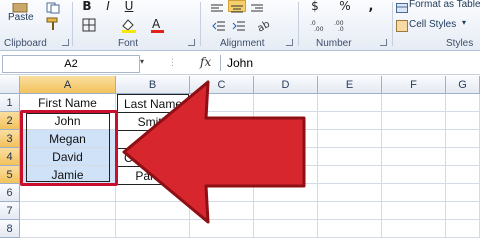  Describe the element at coordinates (130, 25) in the screenshot. I see `fill-color-icon` at that location.